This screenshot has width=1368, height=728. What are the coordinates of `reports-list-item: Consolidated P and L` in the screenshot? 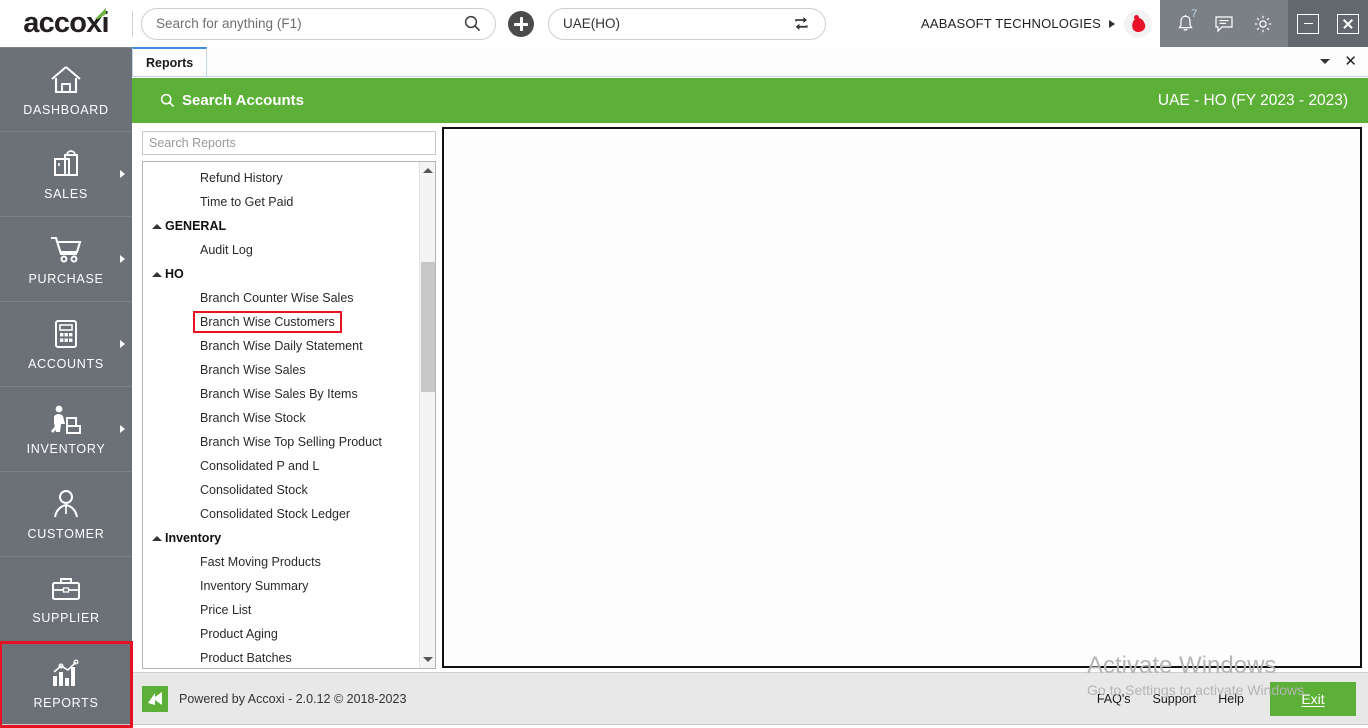 It's located at (281, 466).